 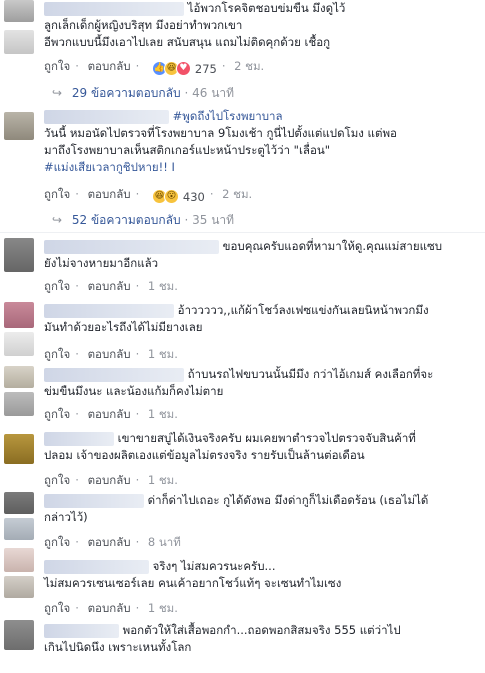 What do you see at coordinates (126, 220) in the screenshot?
I see `replies-count: 52 ข้อความตอบกลับ` at bounding box center [126, 220].